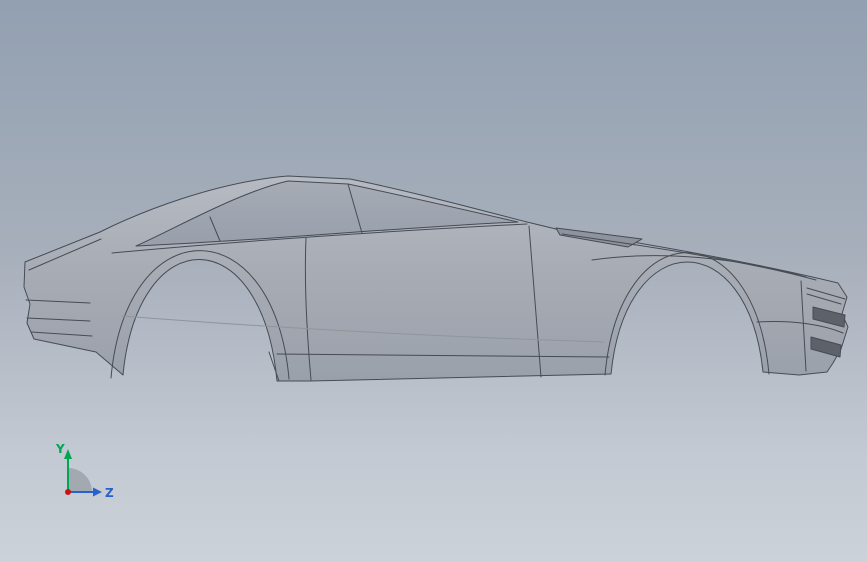 The width and height of the screenshot is (867, 562). Describe the element at coordinates (97, 492) in the screenshot. I see `z-axis-arrowhead` at that location.